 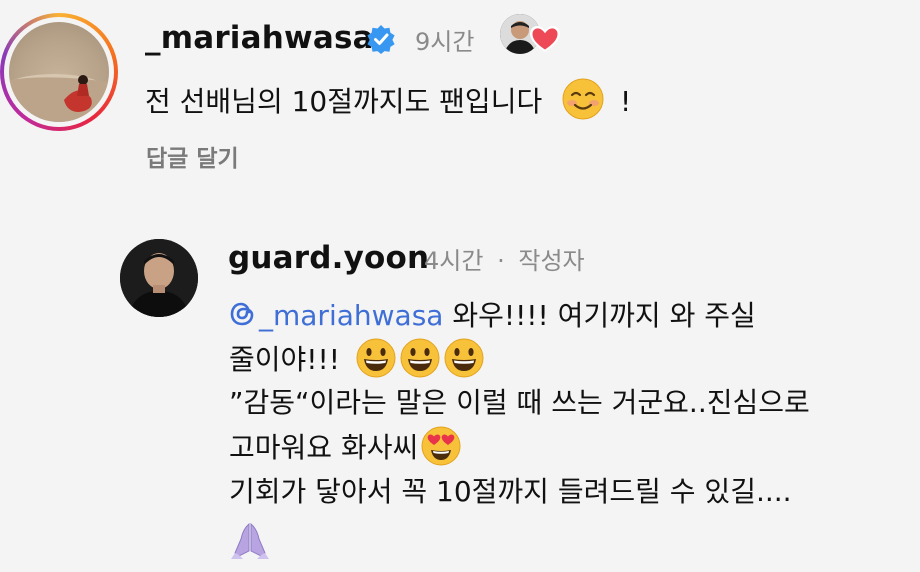 I want to click on commenter-avatar-ring, so click(x=59, y=72).